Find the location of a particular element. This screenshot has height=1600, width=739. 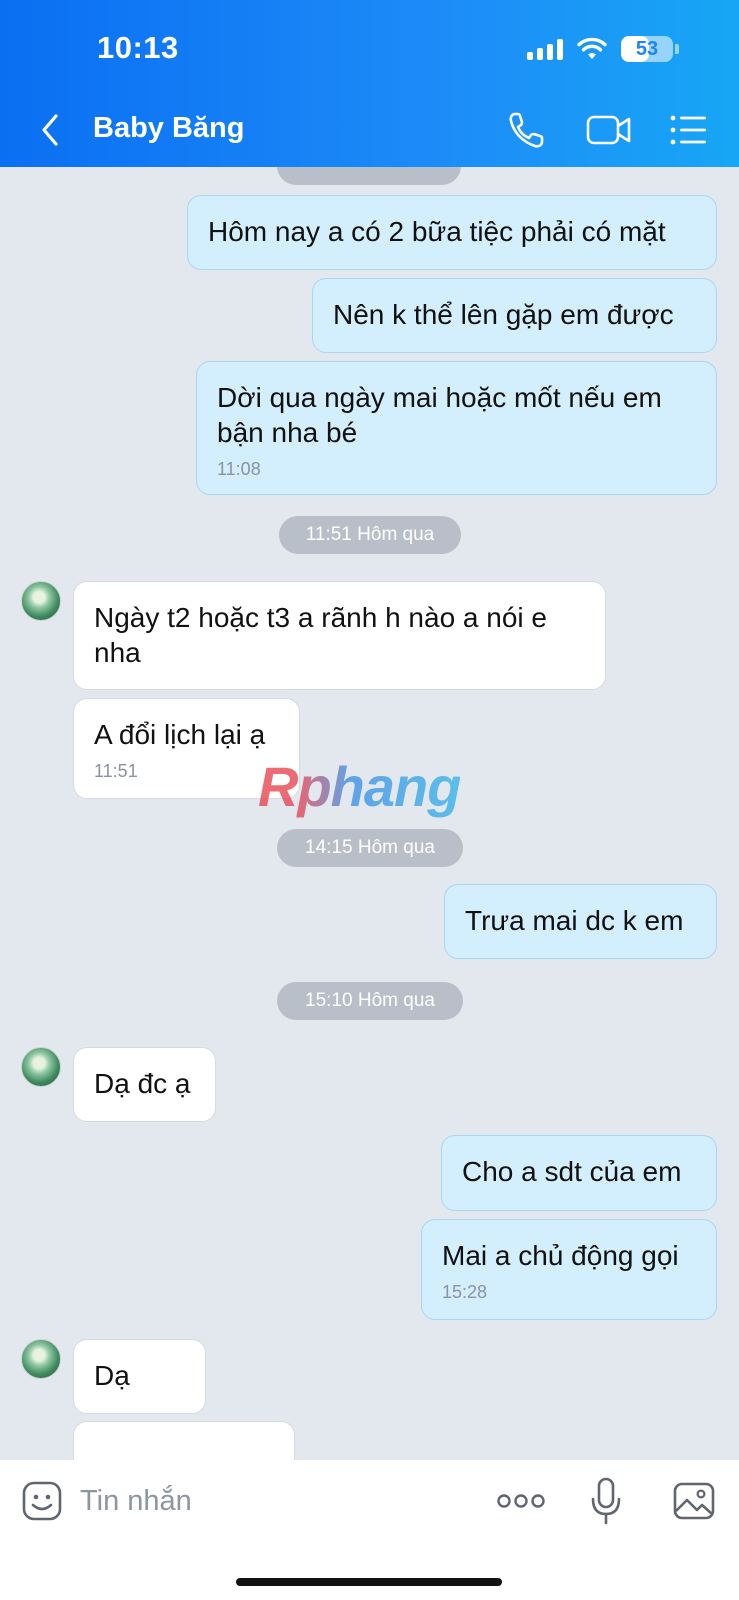

sticker-face-icon is located at coordinates (42, 1501).